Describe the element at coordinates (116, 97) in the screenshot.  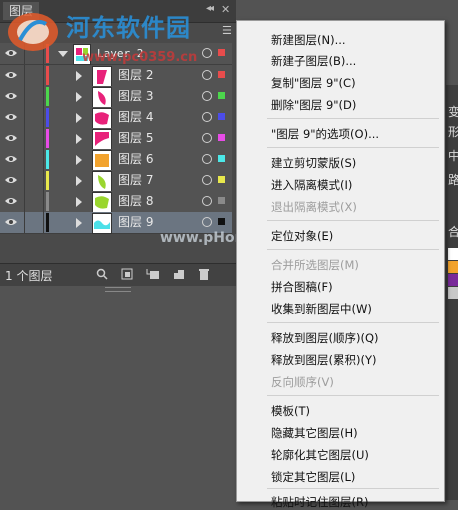
I see `layer-row: 图层 3` at that location.